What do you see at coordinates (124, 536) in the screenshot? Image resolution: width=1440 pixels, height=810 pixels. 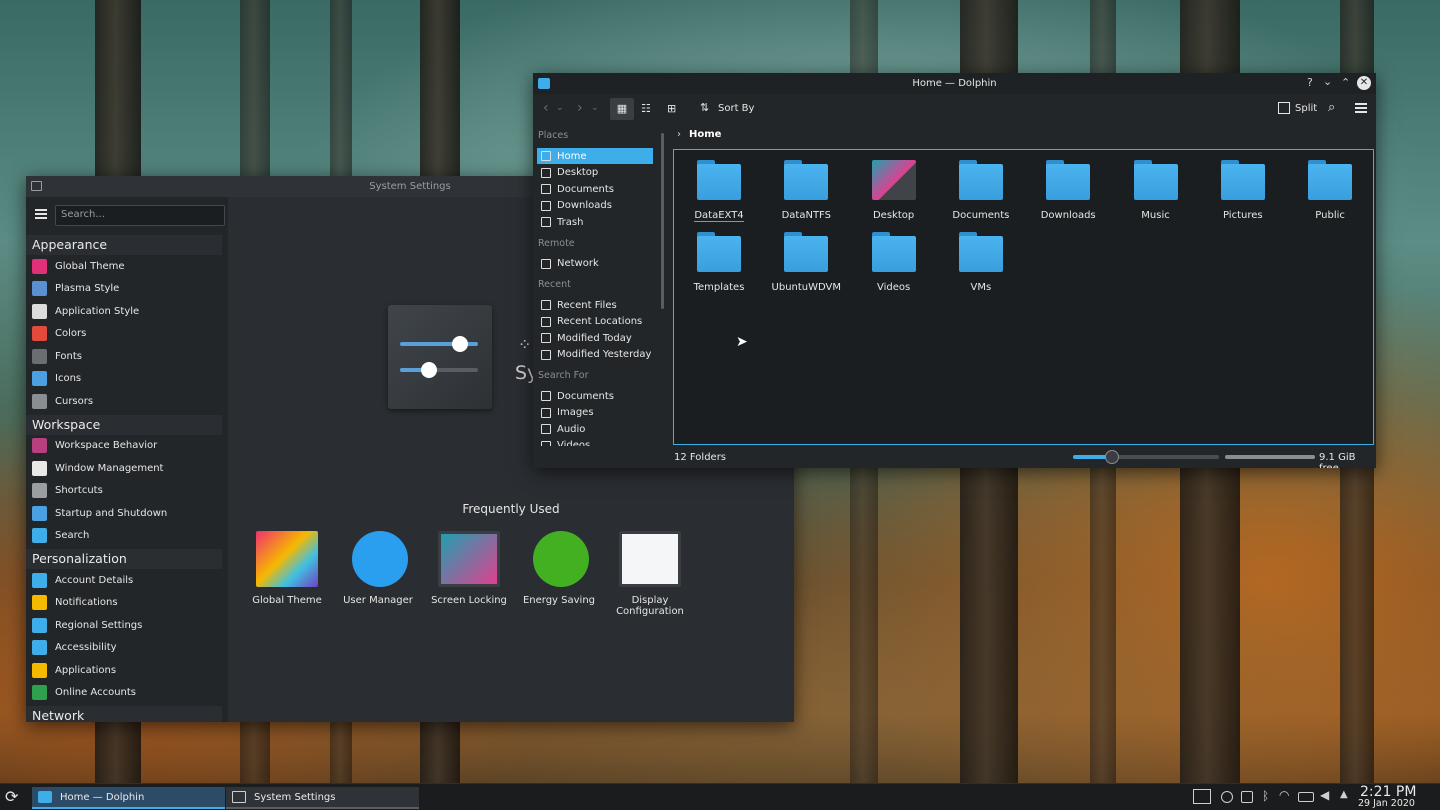 I see `sidebar-item-search: Search` at bounding box center [124, 536].